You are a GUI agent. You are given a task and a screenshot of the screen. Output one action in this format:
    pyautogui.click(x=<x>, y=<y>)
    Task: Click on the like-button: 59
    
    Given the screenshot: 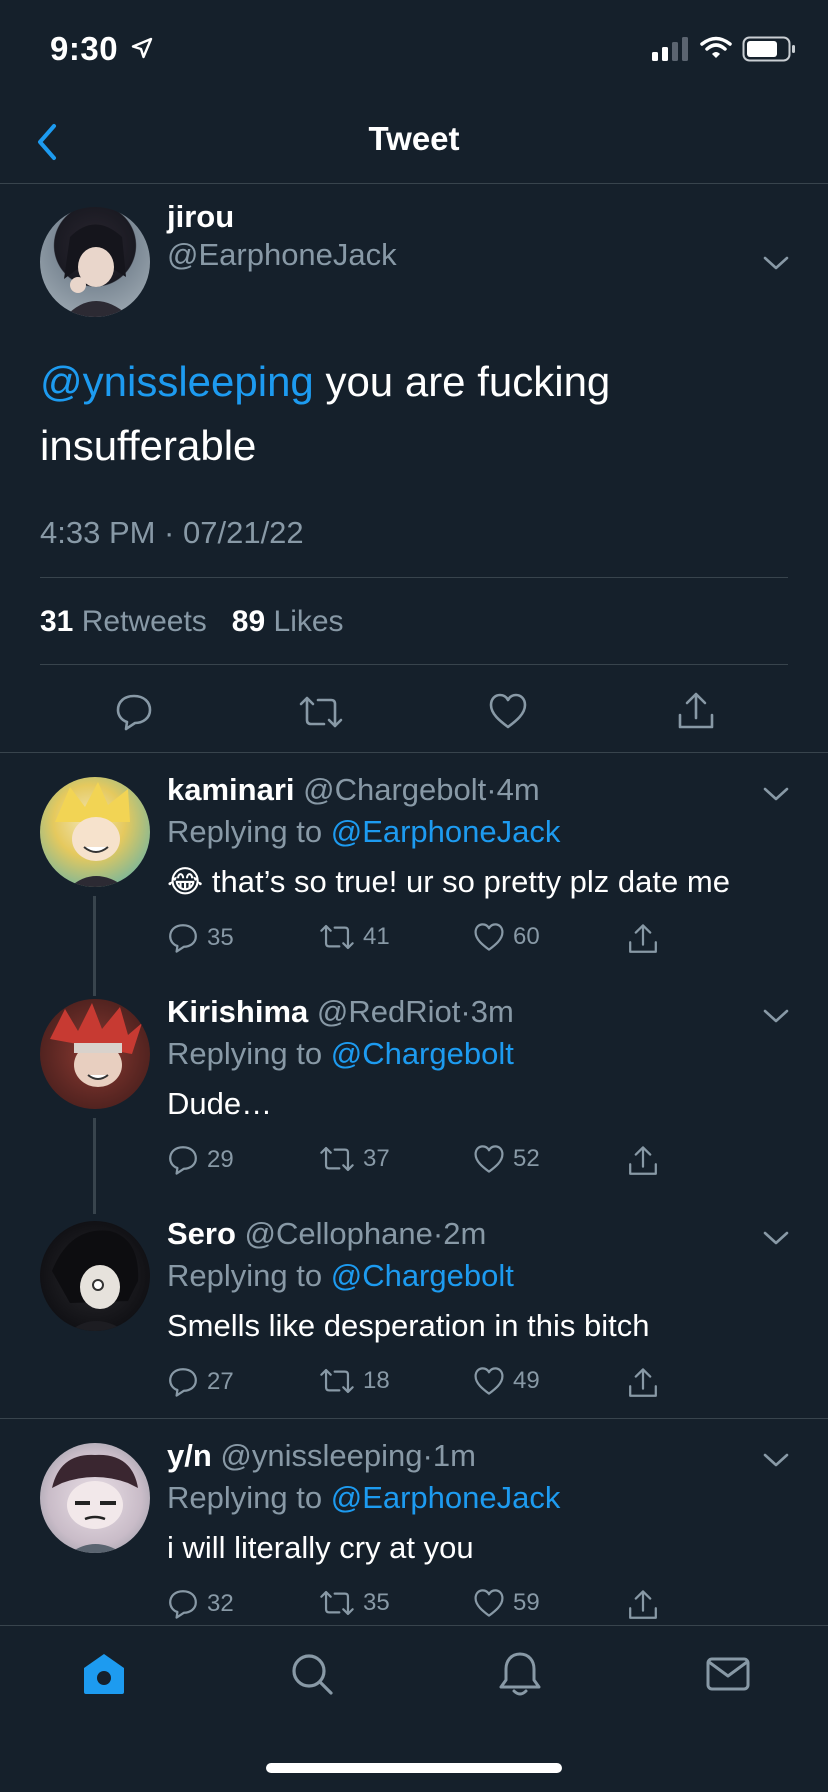 What is the action you would take?
    pyautogui.click(x=506, y=1603)
    